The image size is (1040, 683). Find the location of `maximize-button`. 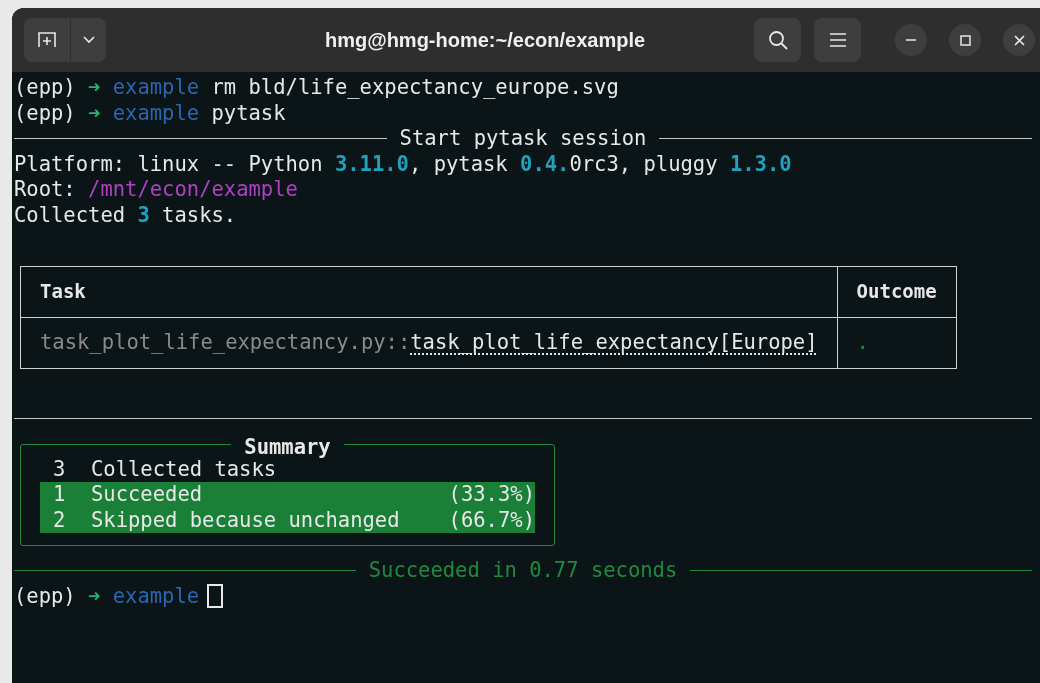

maximize-button is located at coordinates (965, 40).